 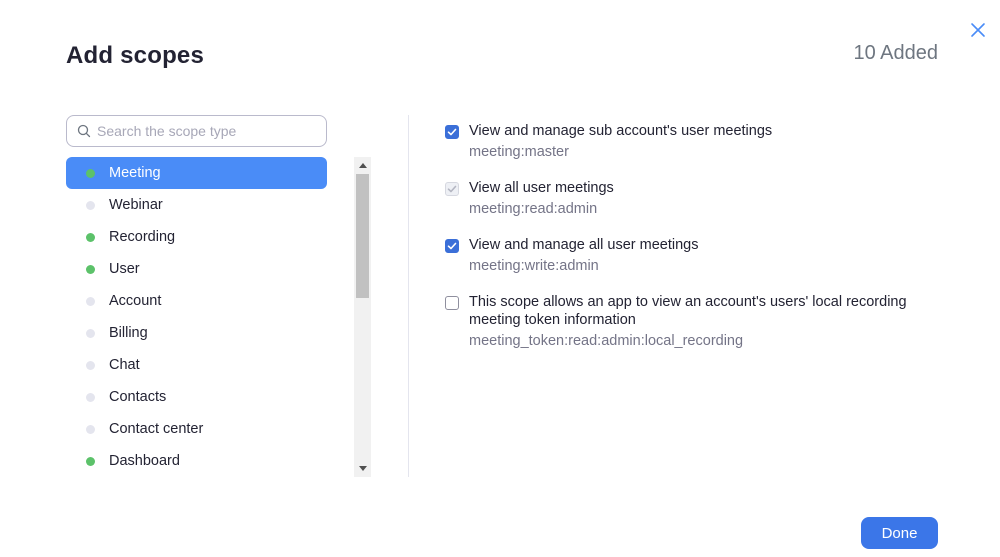 I want to click on scope-type-label: Account, so click(x=135, y=301).